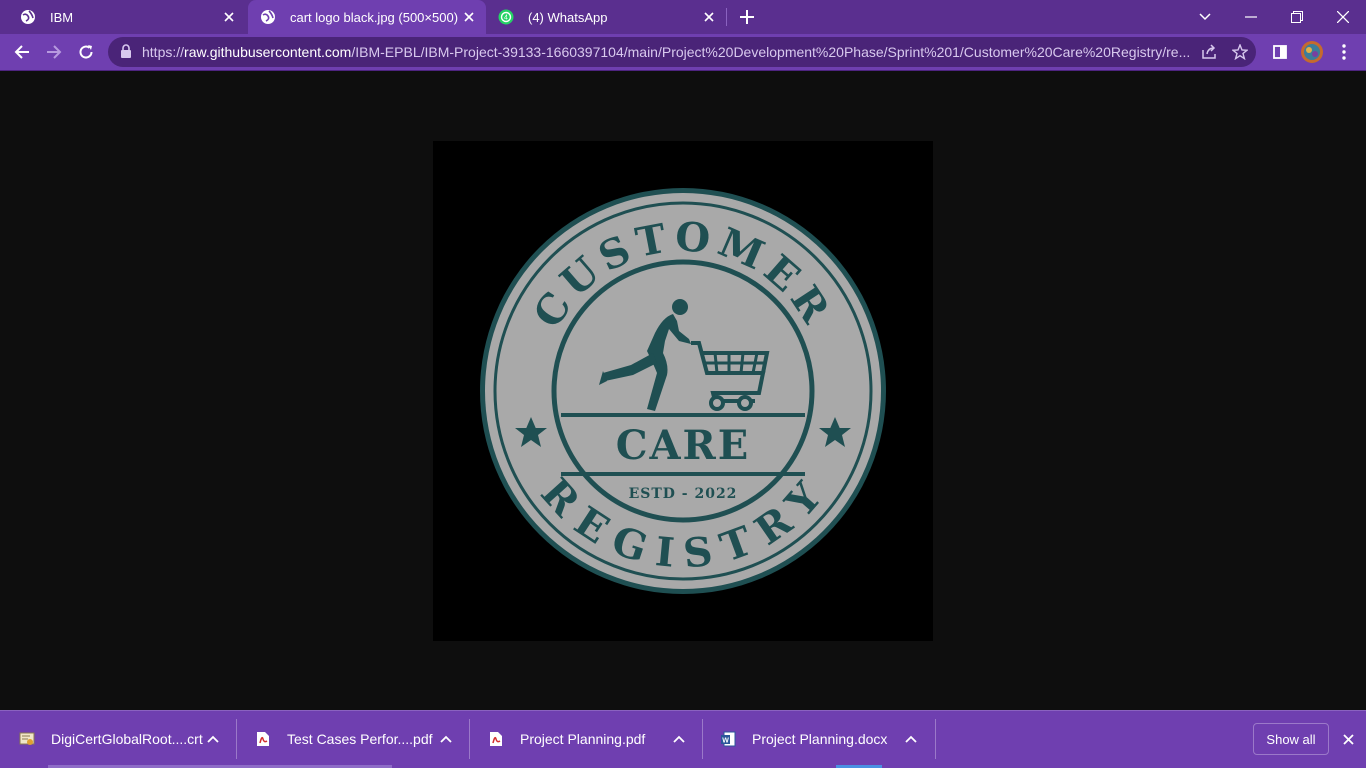 This screenshot has height=768, width=1366. What do you see at coordinates (374, 17) in the screenshot?
I see `tab-title: cart logo black.jpg (500×500)` at bounding box center [374, 17].